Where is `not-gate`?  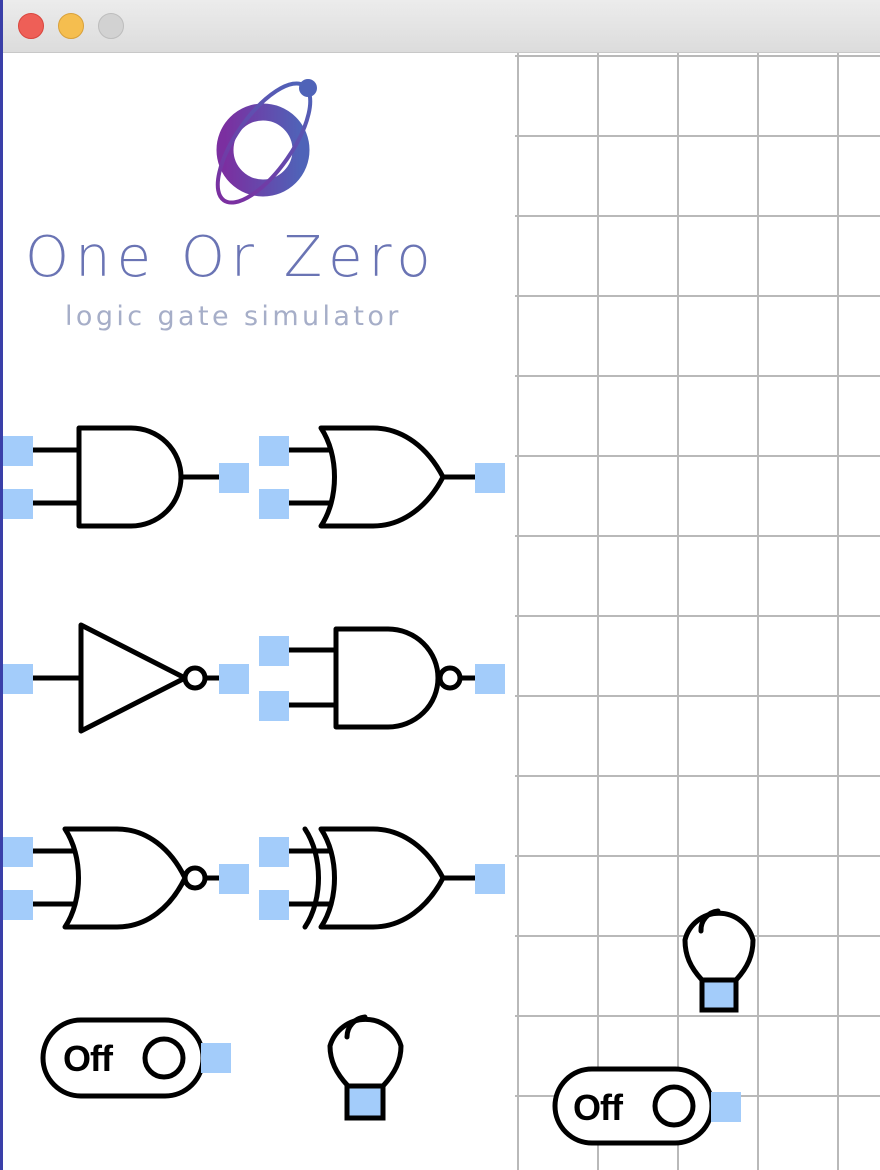
not-gate is located at coordinates (126, 678).